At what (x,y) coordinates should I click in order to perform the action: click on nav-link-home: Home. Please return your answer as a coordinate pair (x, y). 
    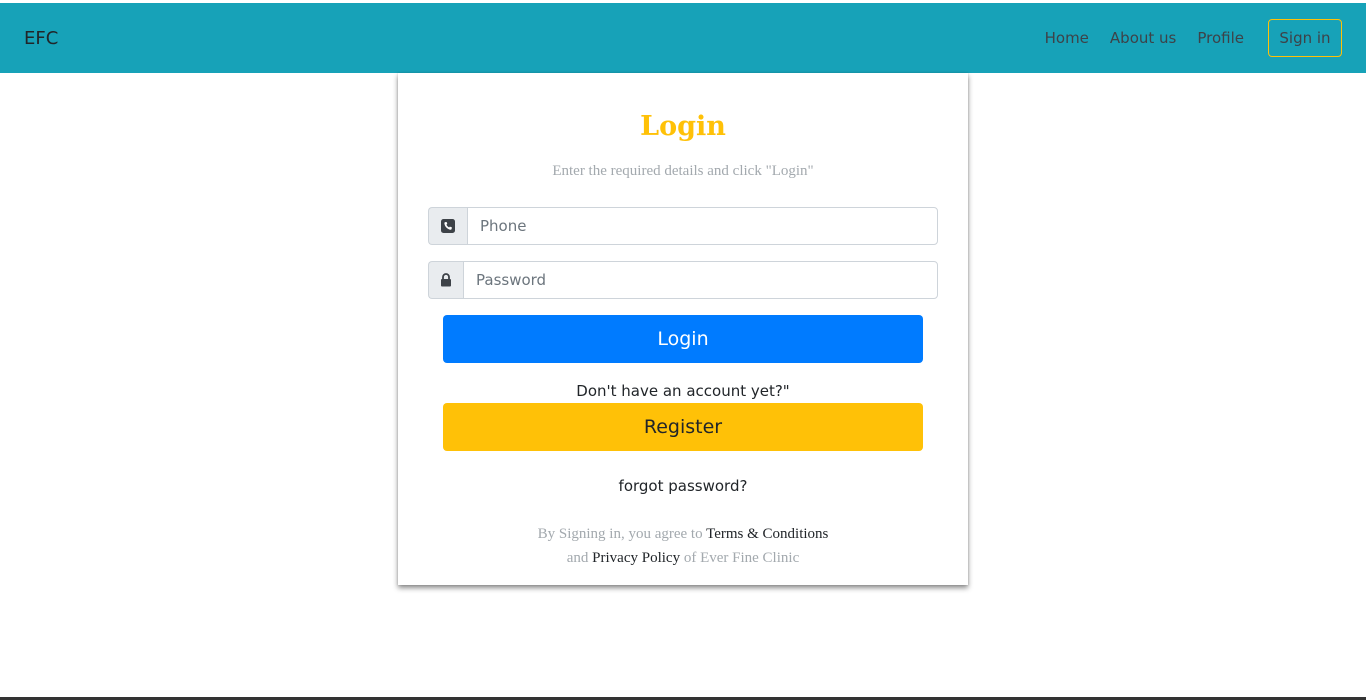
    Looking at the image, I should click on (1067, 38).